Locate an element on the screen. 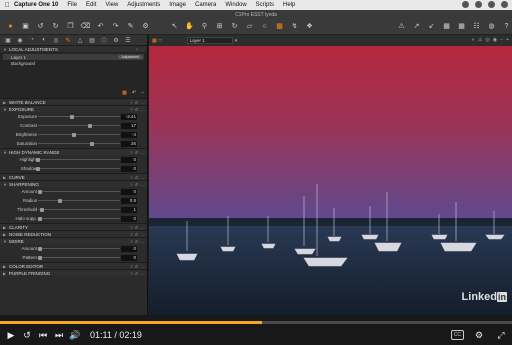 This screenshot has width=512, height=345. trash-icon: ⌫ is located at coordinates (85, 26).